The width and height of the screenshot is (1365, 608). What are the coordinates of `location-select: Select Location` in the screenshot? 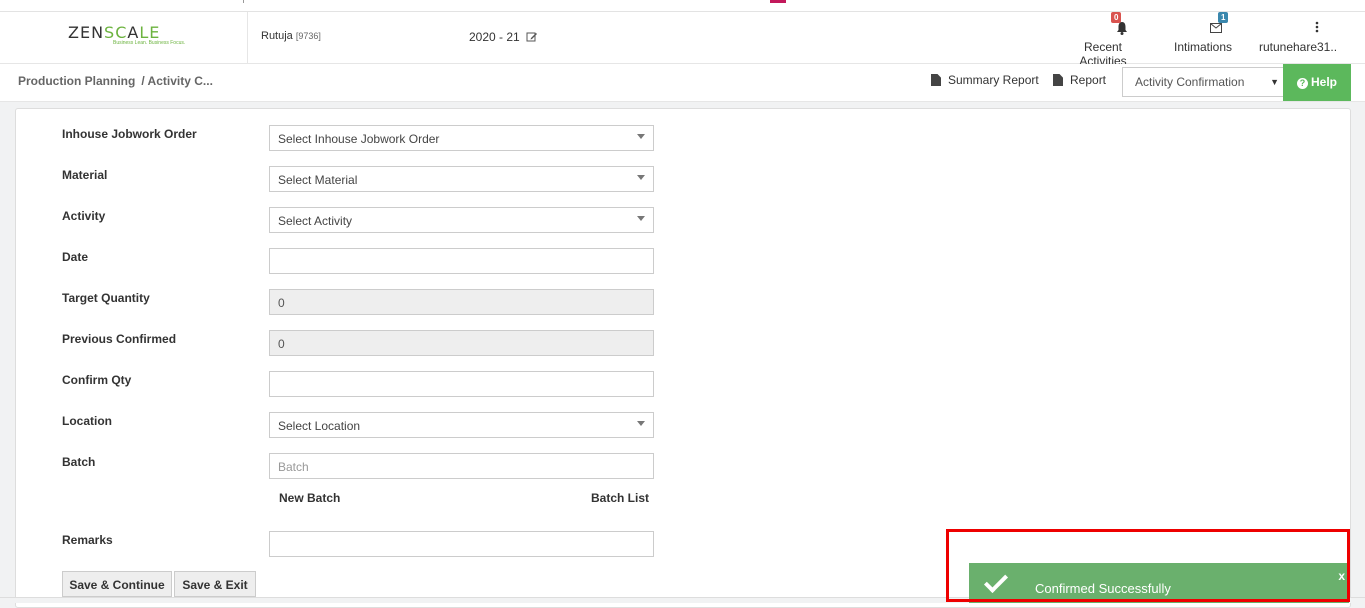 It's located at (461, 425).